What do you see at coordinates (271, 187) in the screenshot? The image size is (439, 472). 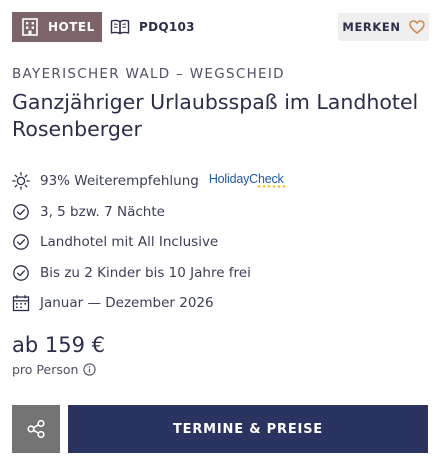 I see `holidaycheck-stars: ★★★★★★` at bounding box center [271, 187].